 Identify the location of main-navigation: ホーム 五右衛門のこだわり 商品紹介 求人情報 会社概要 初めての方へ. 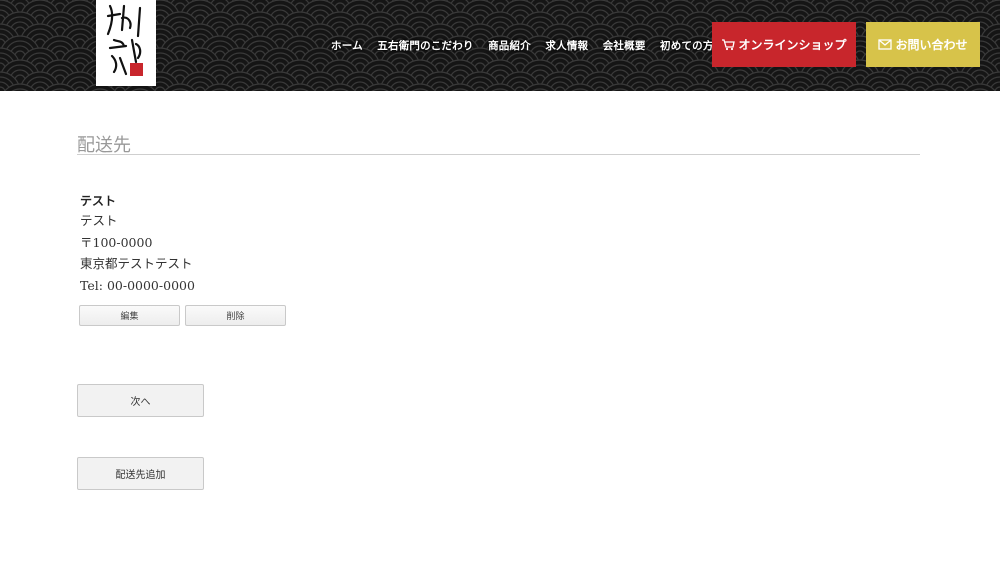
(535, 45).